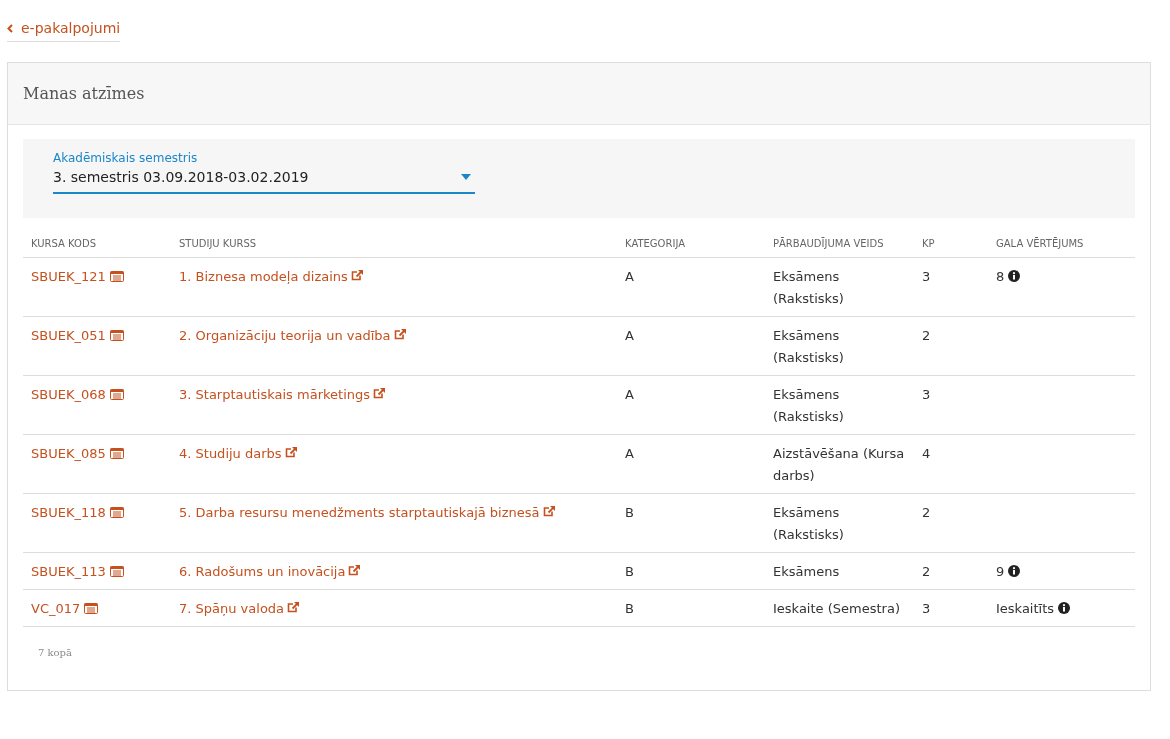 Image resolution: width=1170 pixels, height=739 pixels. Describe the element at coordinates (359, 512) in the screenshot. I see `course-link: 5. Darba resursu menedžments starptautiskajā biznesā` at that location.